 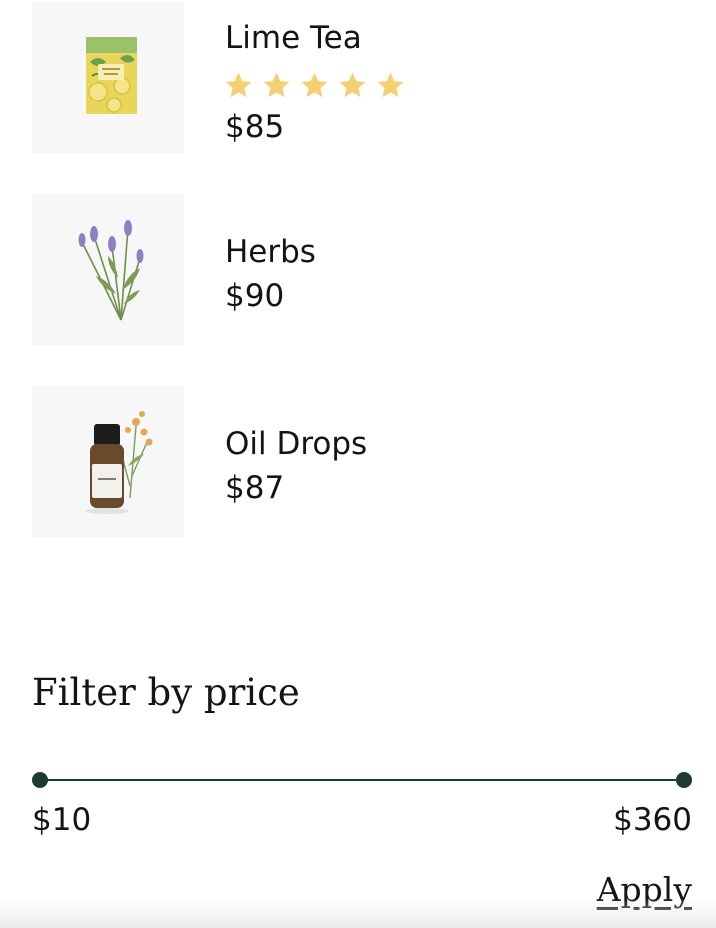 I want to click on product-name: Lime Tea, so click(x=293, y=38).